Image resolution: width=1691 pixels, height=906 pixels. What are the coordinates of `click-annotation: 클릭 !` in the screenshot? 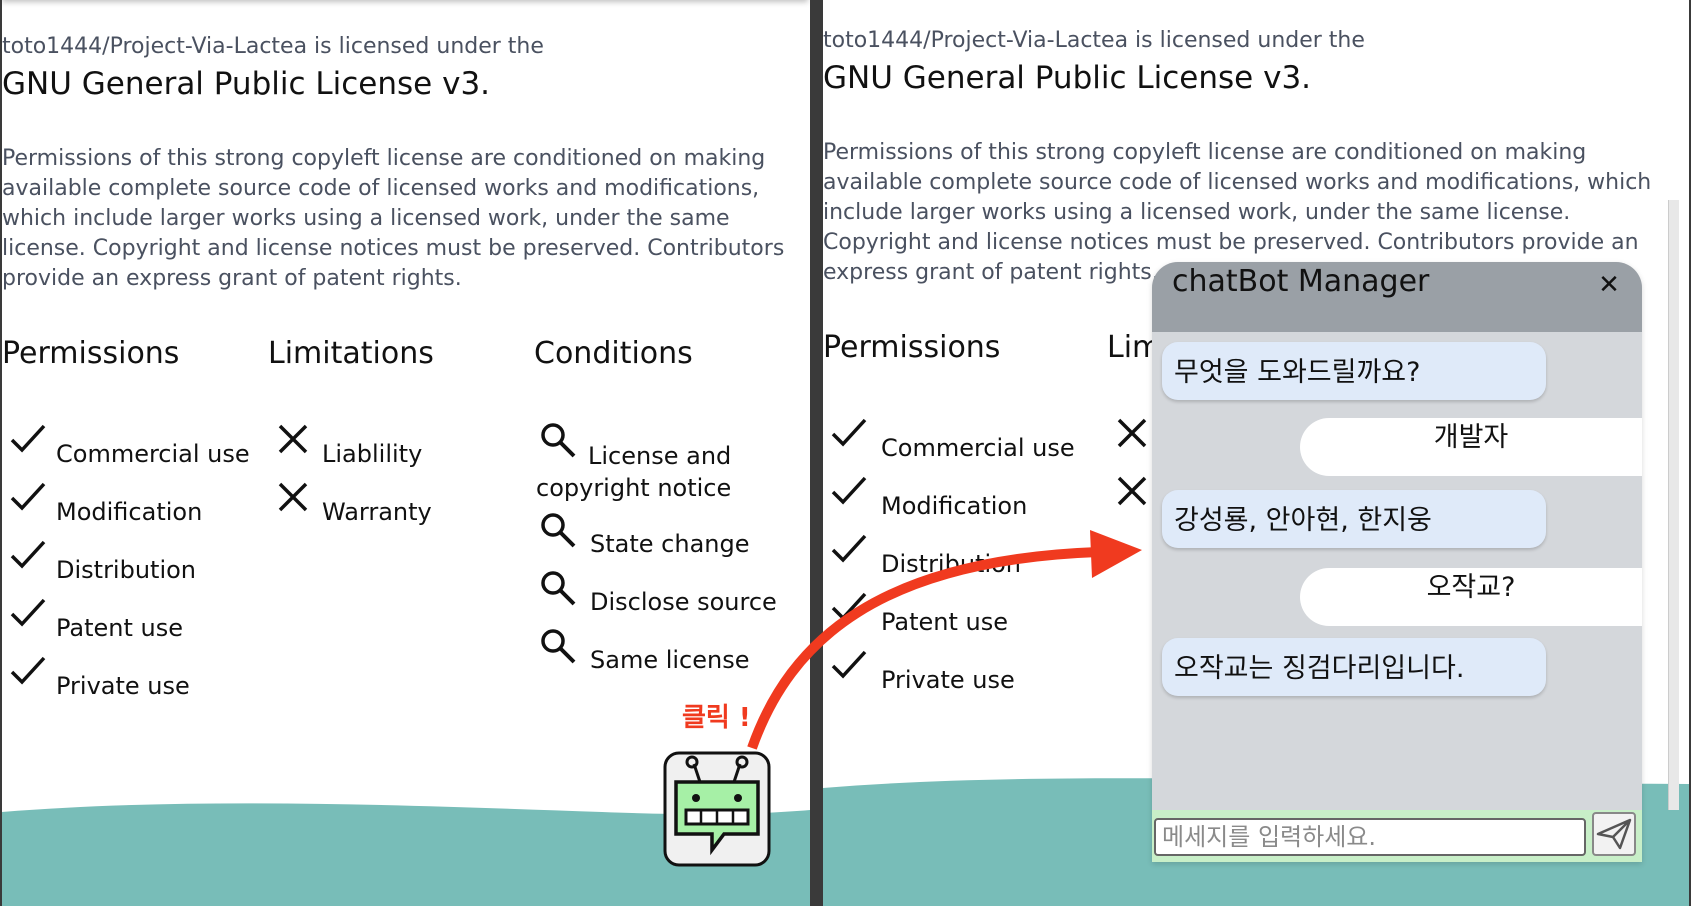 It's located at (716, 718).